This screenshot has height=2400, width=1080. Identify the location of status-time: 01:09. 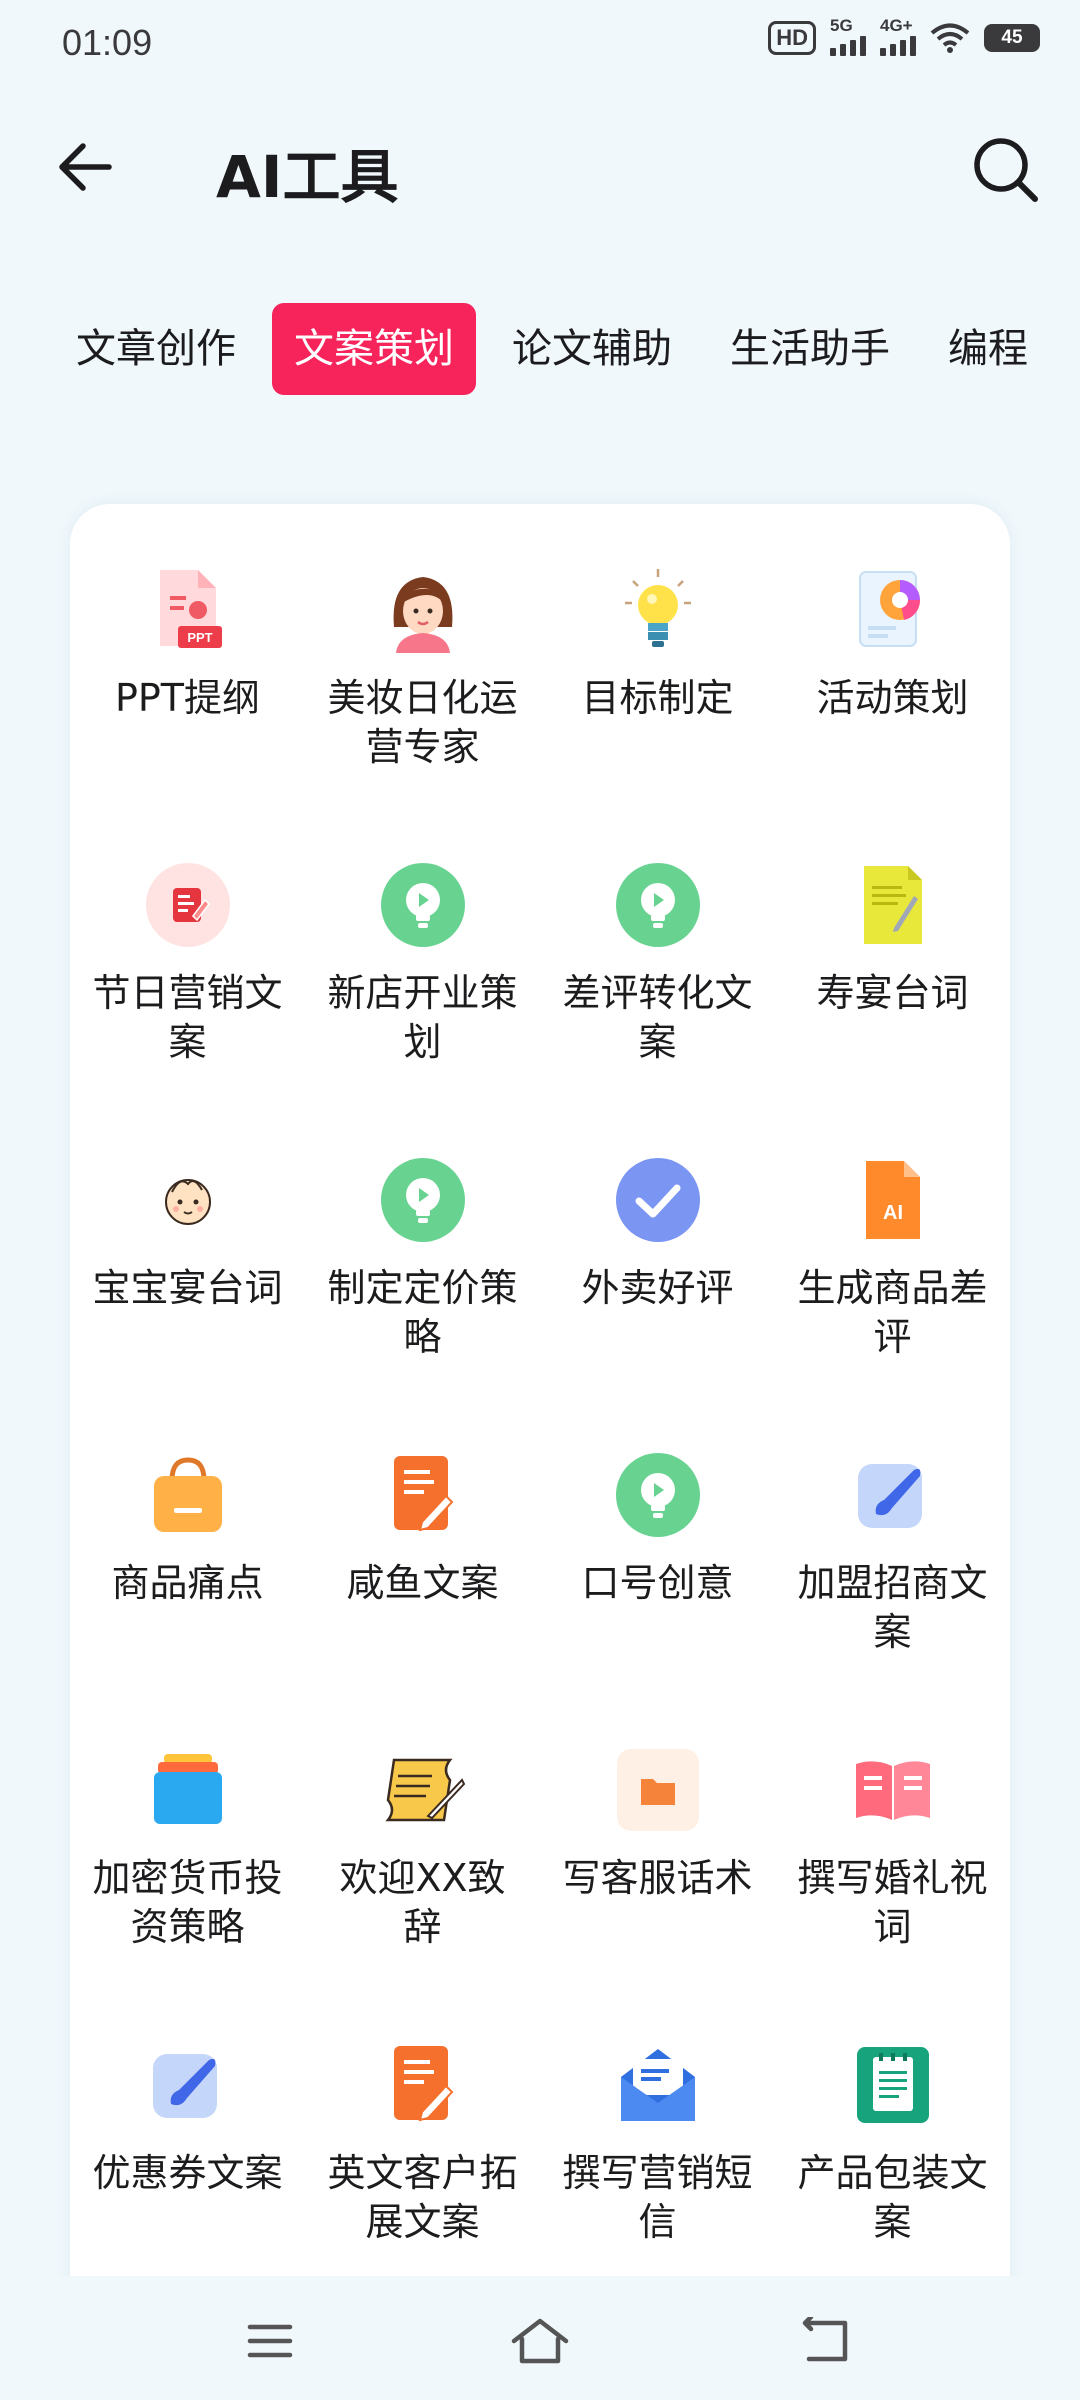
(107, 42).